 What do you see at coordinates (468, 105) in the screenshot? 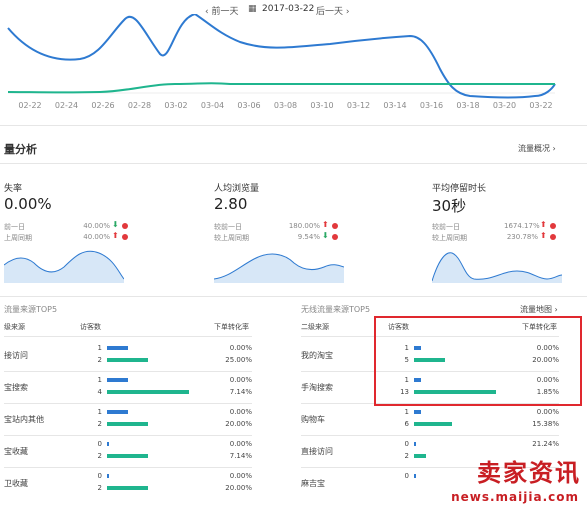
I see `x-axis-label: 03-18` at bounding box center [468, 105].